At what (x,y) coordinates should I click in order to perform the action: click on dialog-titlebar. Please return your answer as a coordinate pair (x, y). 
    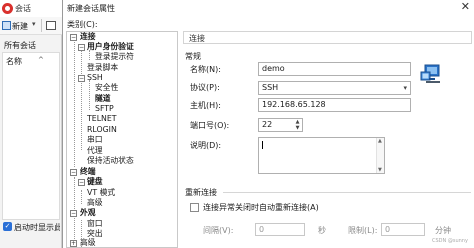
    Looking at the image, I should click on (268, 8).